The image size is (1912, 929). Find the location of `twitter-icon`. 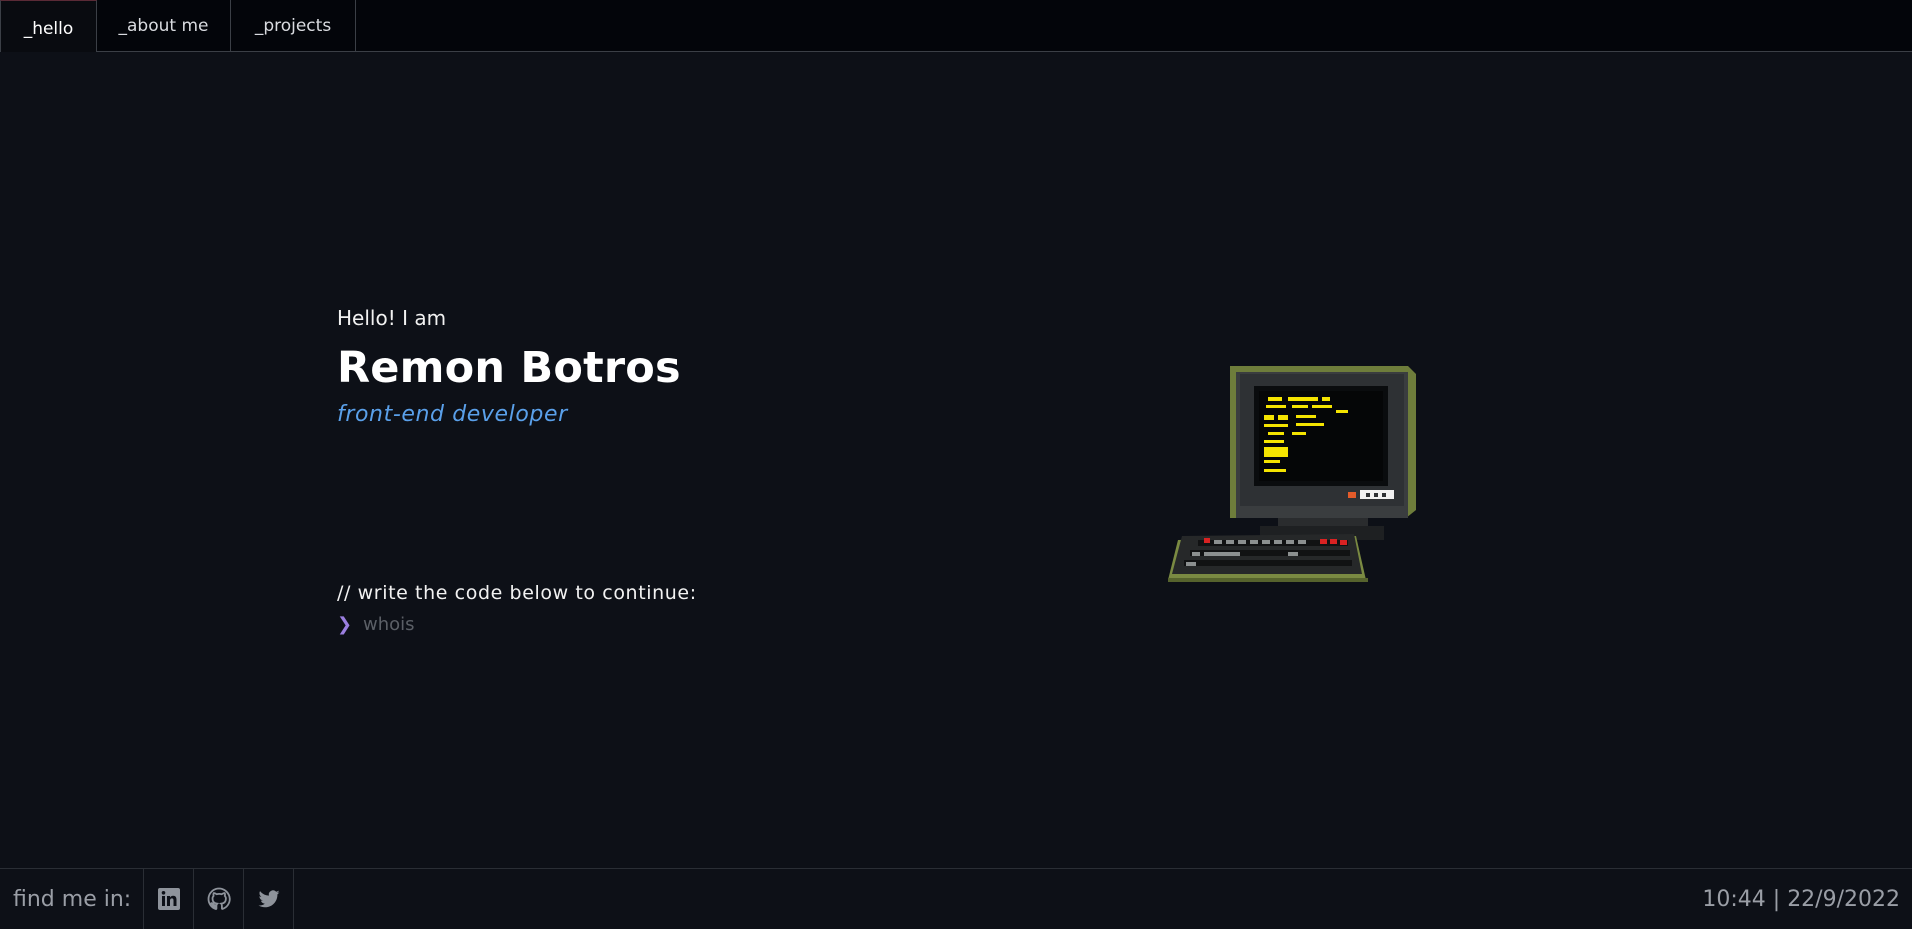

twitter-icon is located at coordinates (269, 899).